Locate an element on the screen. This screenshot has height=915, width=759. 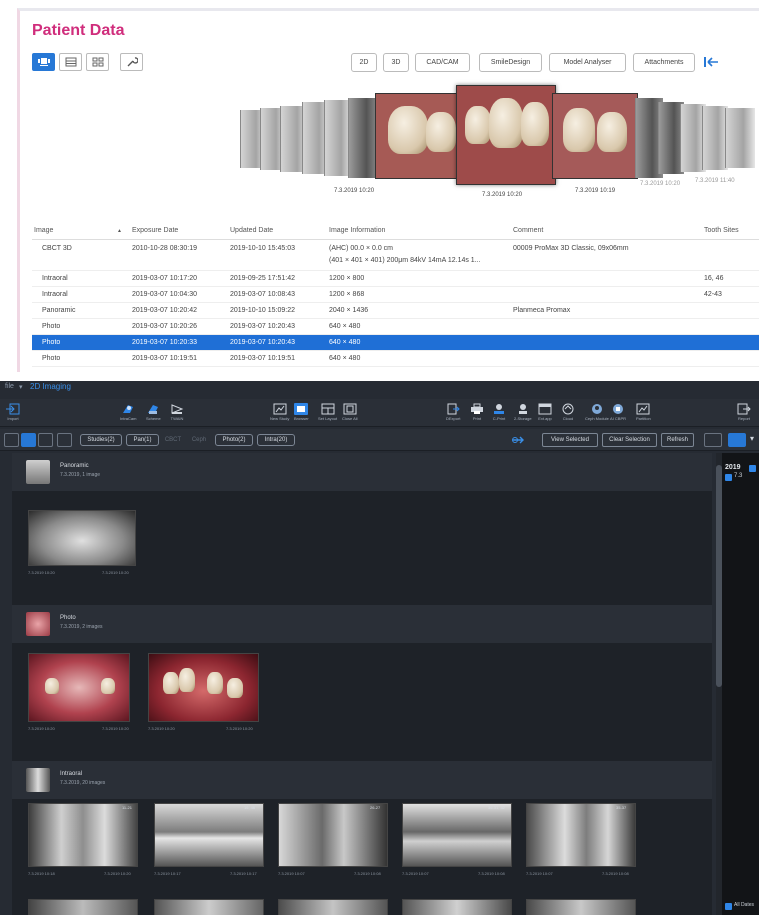
calendar-mode-button is located at coordinates (737, 440).